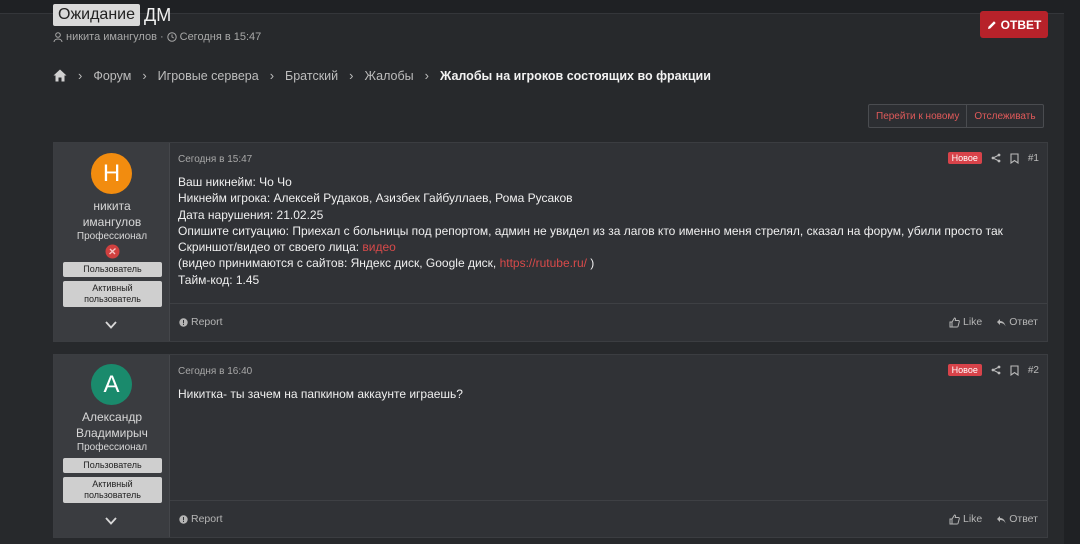 This screenshot has width=1080, height=544. Describe the element at coordinates (388, 76) in the screenshot. I see `breadcrumb-complaints: Жалобы` at that location.